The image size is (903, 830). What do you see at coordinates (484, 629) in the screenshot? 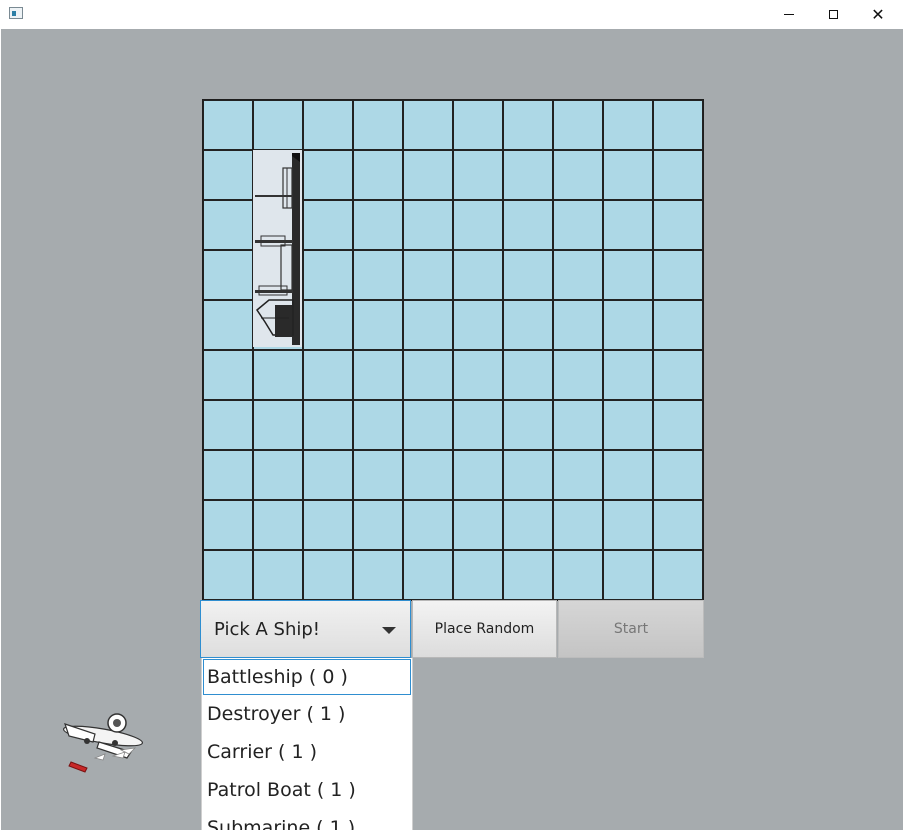
I see `place-random-button: Place Random` at bounding box center [484, 629].